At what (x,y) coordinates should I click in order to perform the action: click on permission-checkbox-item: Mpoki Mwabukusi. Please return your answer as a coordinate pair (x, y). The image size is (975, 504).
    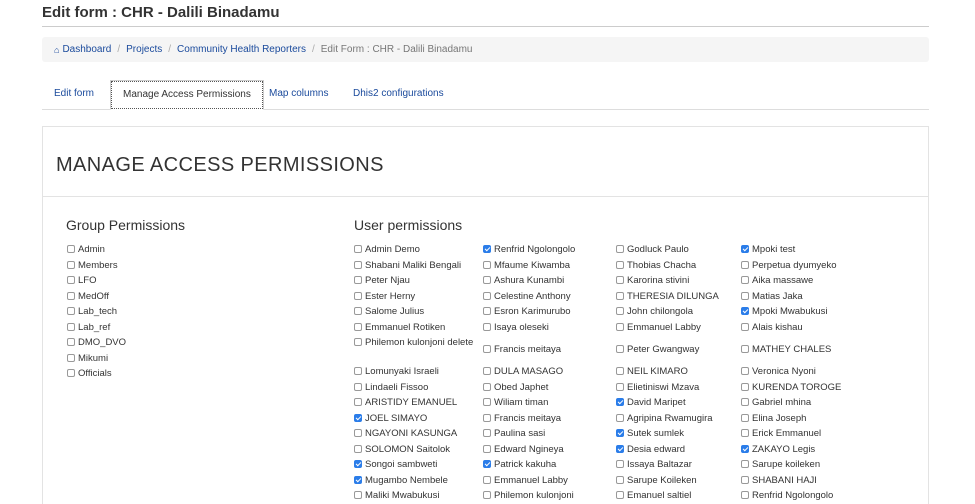
    Looking at the image, I should click on (784, 312).